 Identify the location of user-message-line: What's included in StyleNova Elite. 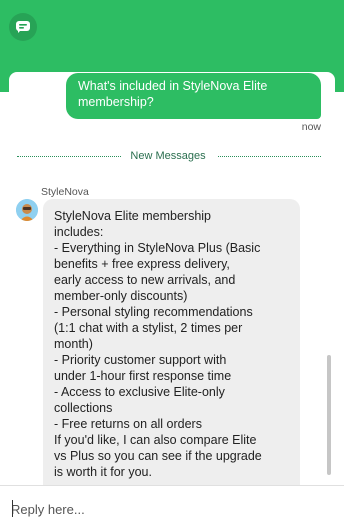
(173, 86).